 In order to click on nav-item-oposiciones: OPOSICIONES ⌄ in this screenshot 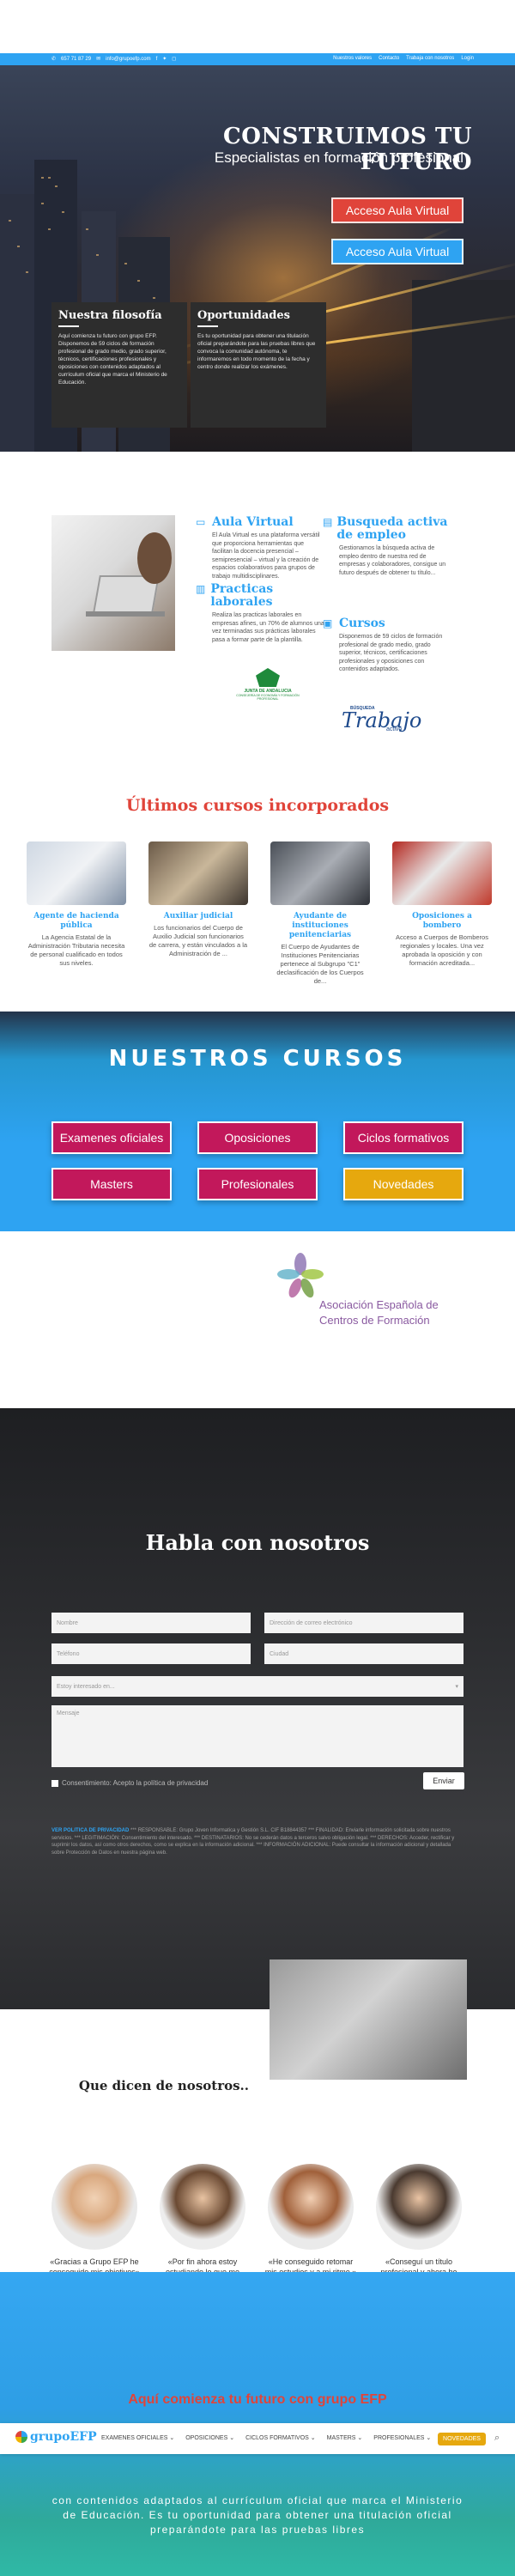, I will do `click(209, 2437)`.